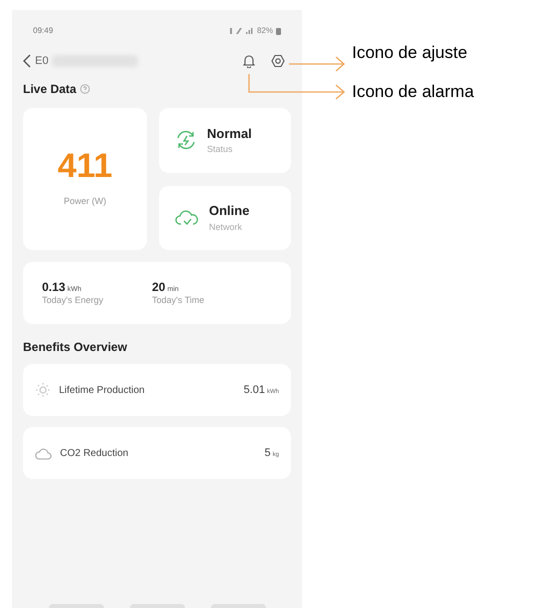  Describe the element at coordinates (95, 453) in the screenshot. I see `benefit-label: CO2 Reduction` at that location.